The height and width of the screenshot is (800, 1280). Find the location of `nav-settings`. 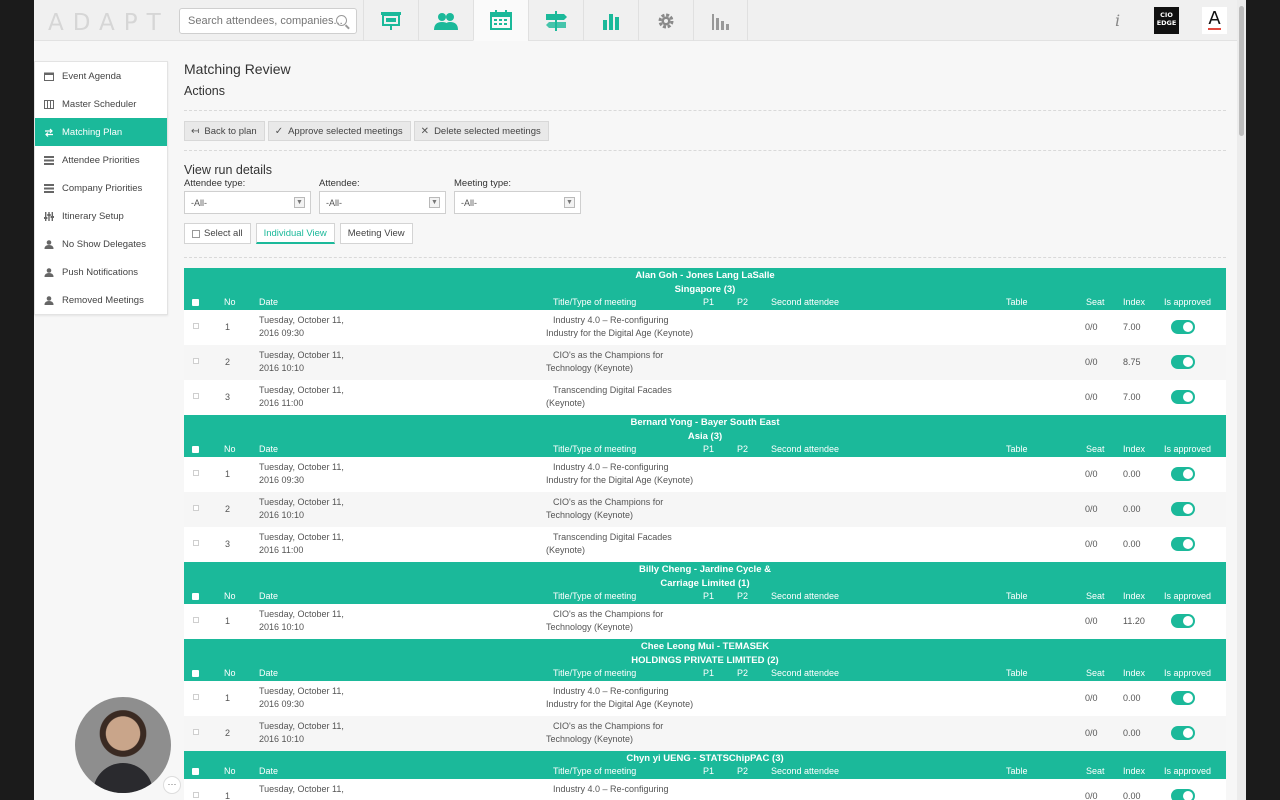

nav-settings is located at coordinates (665, 20).